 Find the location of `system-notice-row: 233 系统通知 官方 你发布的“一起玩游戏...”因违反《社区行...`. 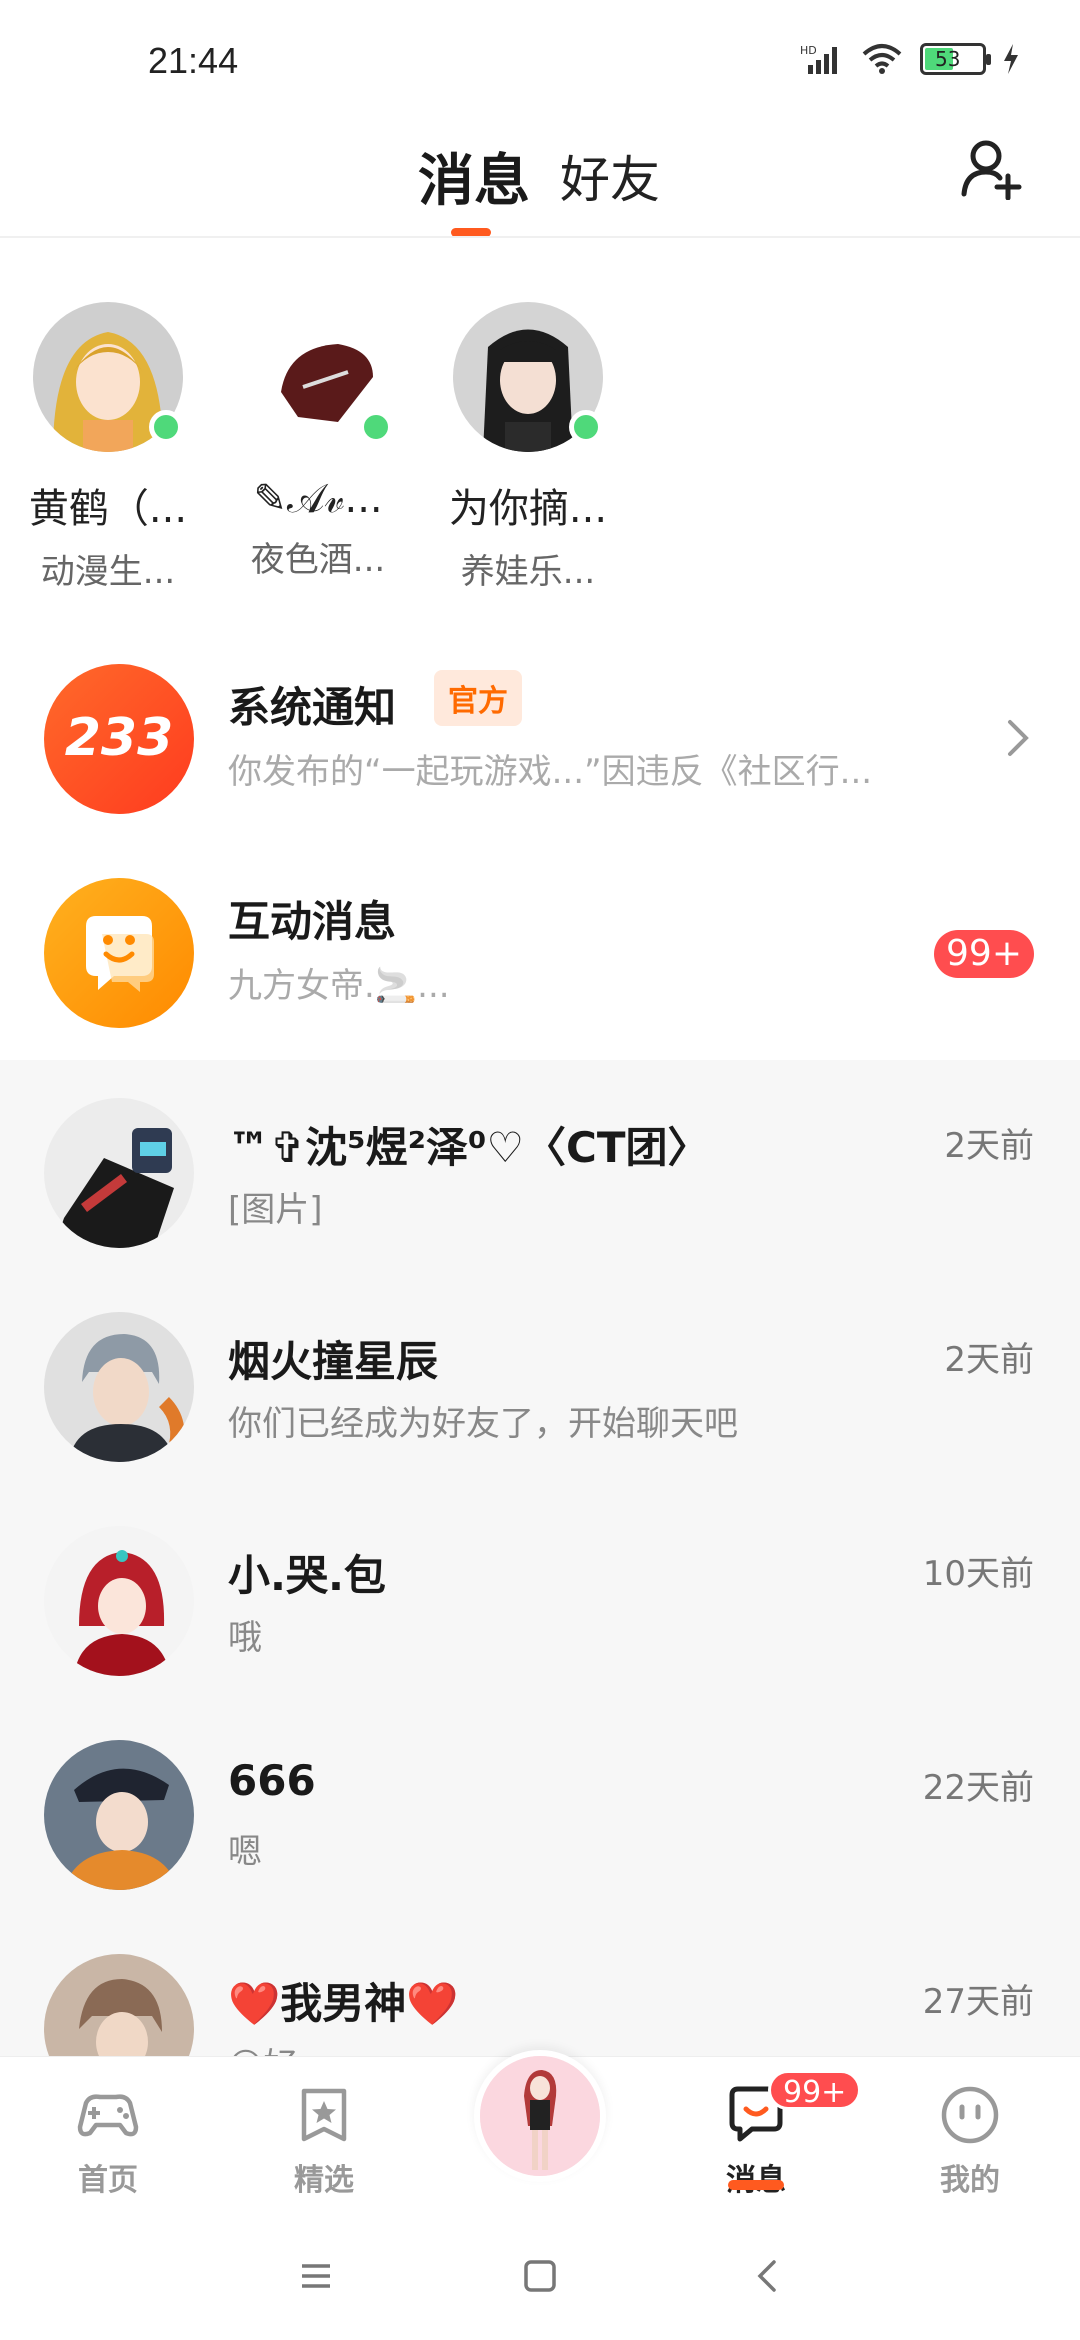

system-notice-row: 233 系统通知 官方 你发布的“一起玩游戏...”因违反《社区行... is located at coordinates (540, 739).